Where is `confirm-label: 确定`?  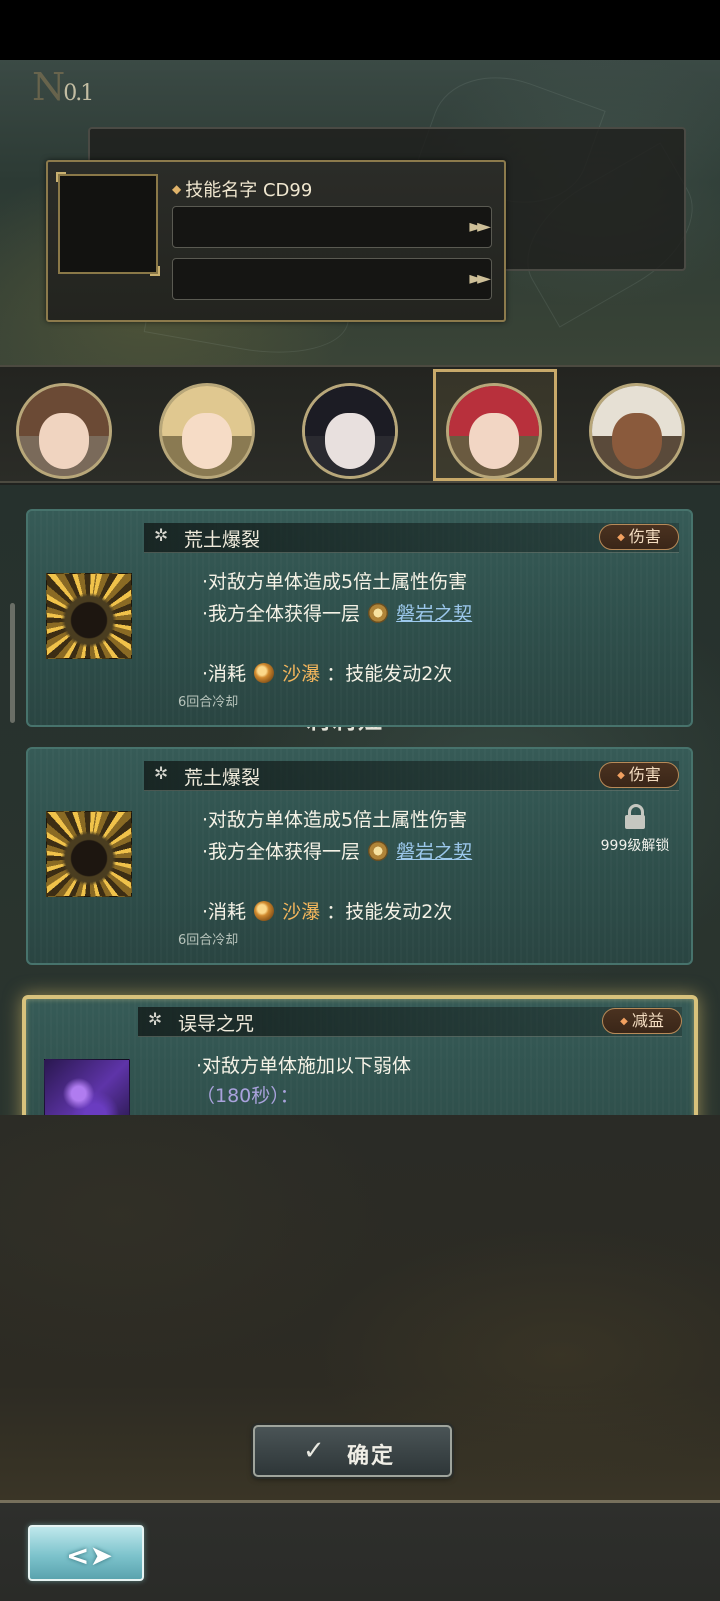
confirm-label: 确定 is located at coordinates (371, 1456).